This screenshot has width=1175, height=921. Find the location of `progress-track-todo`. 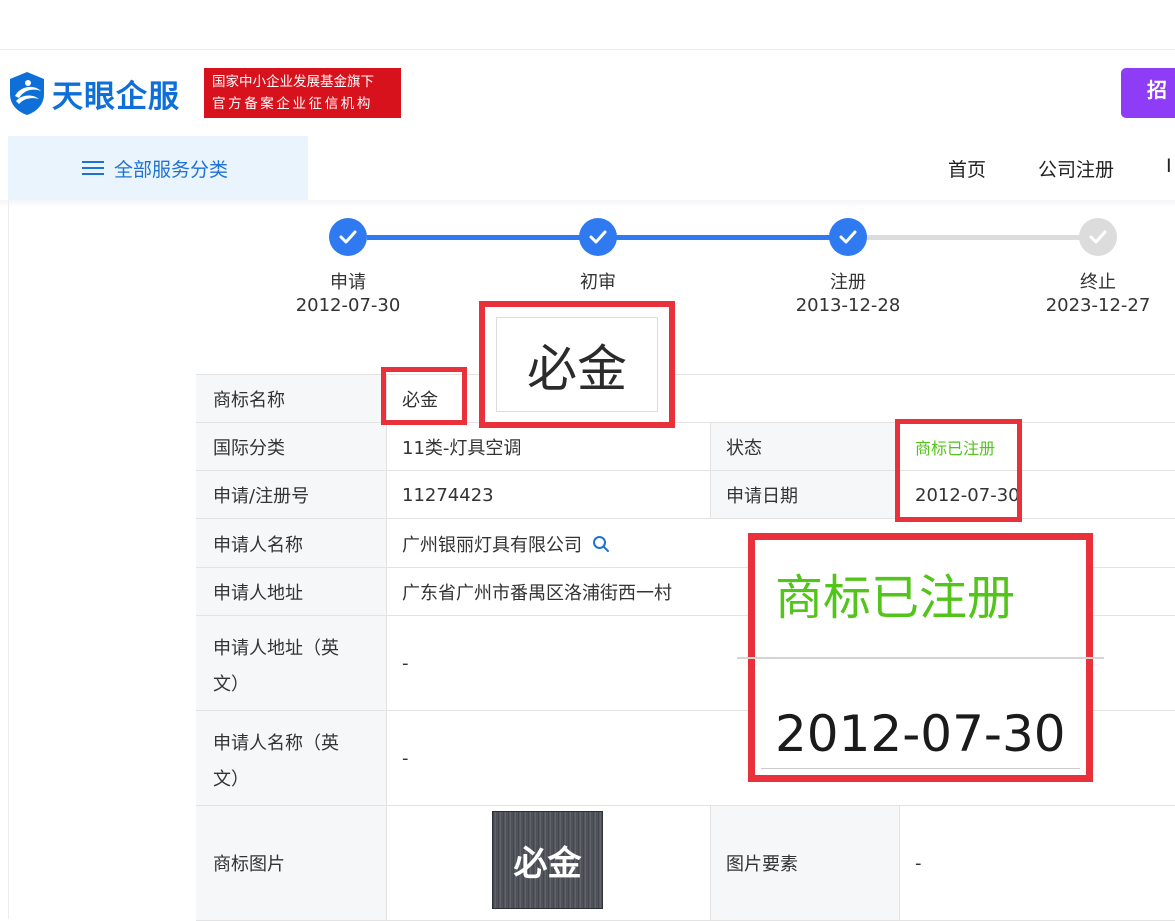

progress-track-todo is located at coordinates (973, 237).